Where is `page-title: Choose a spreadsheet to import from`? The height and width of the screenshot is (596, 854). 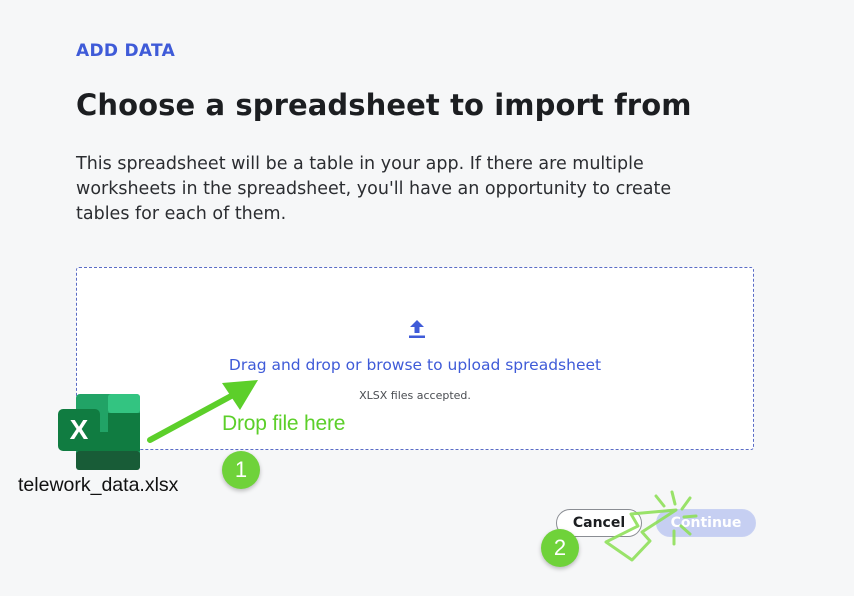
page-title: Choose a spreadsheet to import from is located at coordinates (384, 105).